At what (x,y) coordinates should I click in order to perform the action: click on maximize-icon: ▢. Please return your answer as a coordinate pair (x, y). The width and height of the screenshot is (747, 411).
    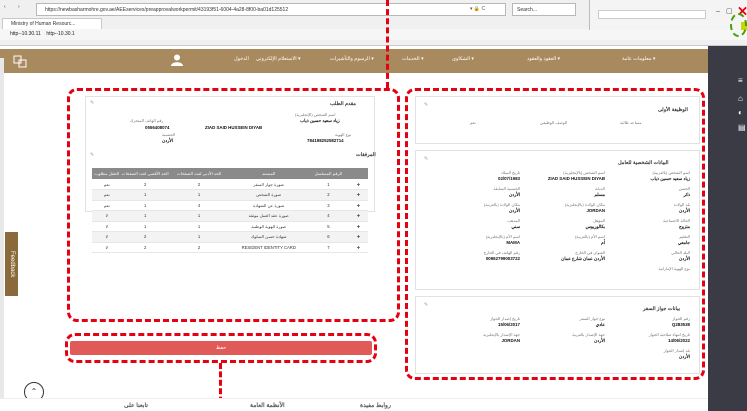
    Looking at the image, I should click on (729, 11).